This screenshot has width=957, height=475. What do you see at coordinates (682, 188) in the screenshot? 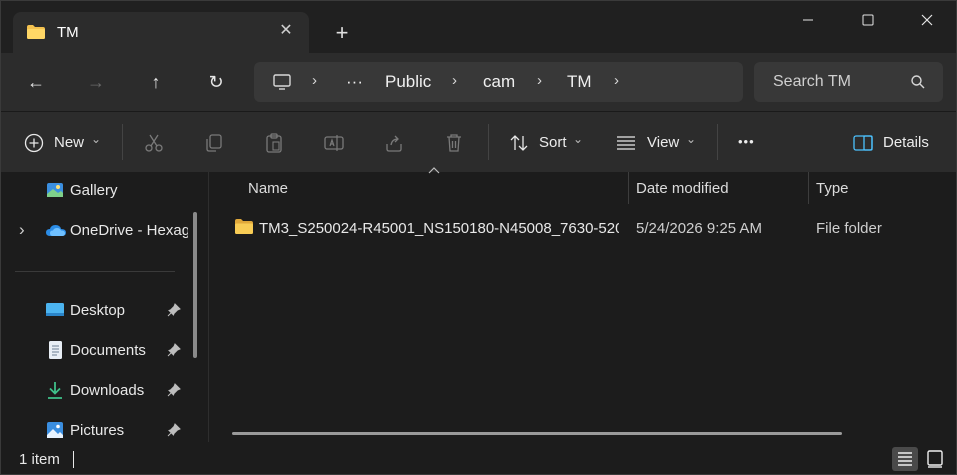
I see `column-header-date-modified: Date modified` at bounding box center [682, 188].